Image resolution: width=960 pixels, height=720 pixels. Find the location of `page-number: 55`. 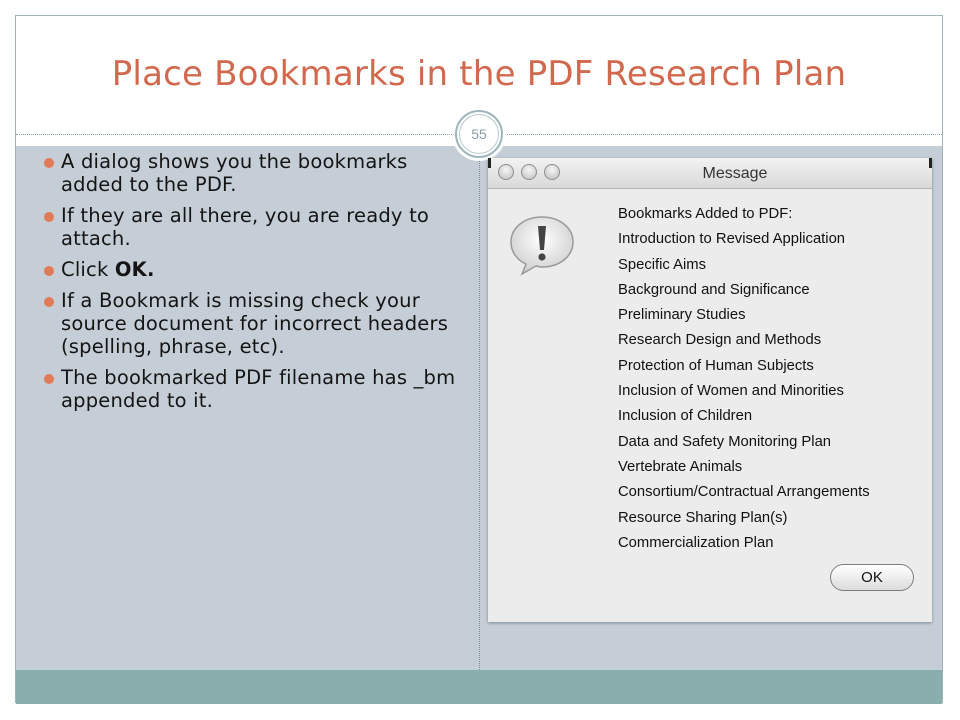

page-number: 55 is located at coordinates (479, 134).